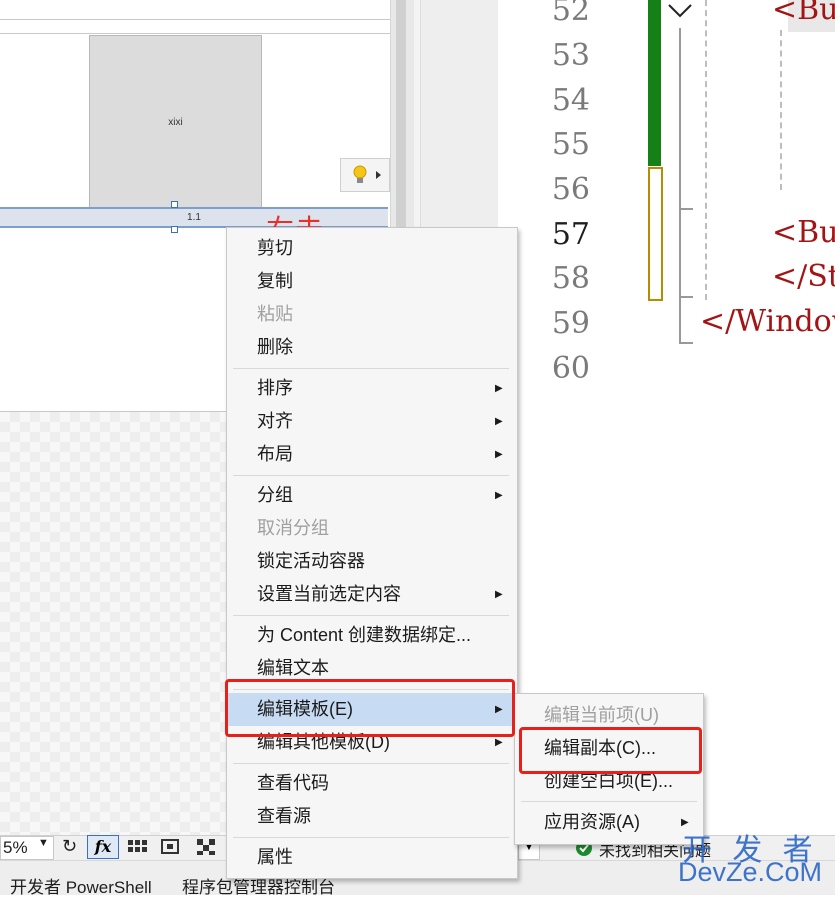 The image size is (835, 898). I want to click on snap-grid-icon, so click(172, 847).